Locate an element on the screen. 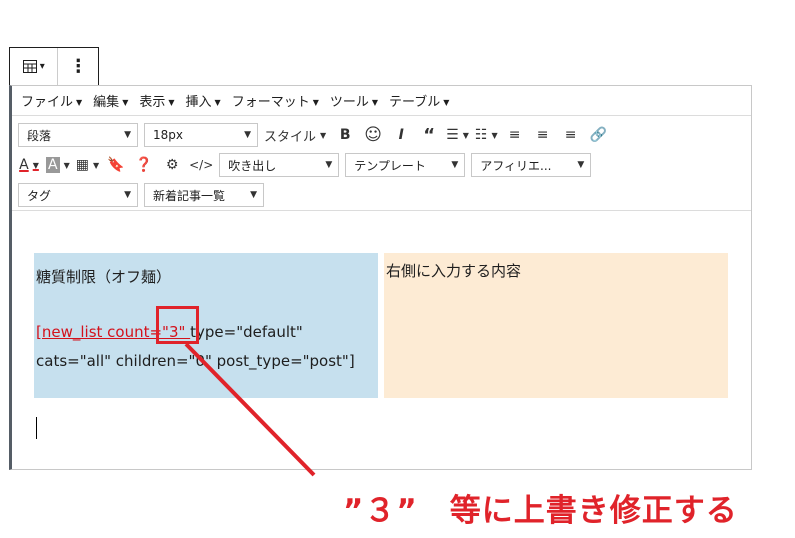  annotation-text: ”３” 等に上書き修正する is located at coordinates (540, 511).